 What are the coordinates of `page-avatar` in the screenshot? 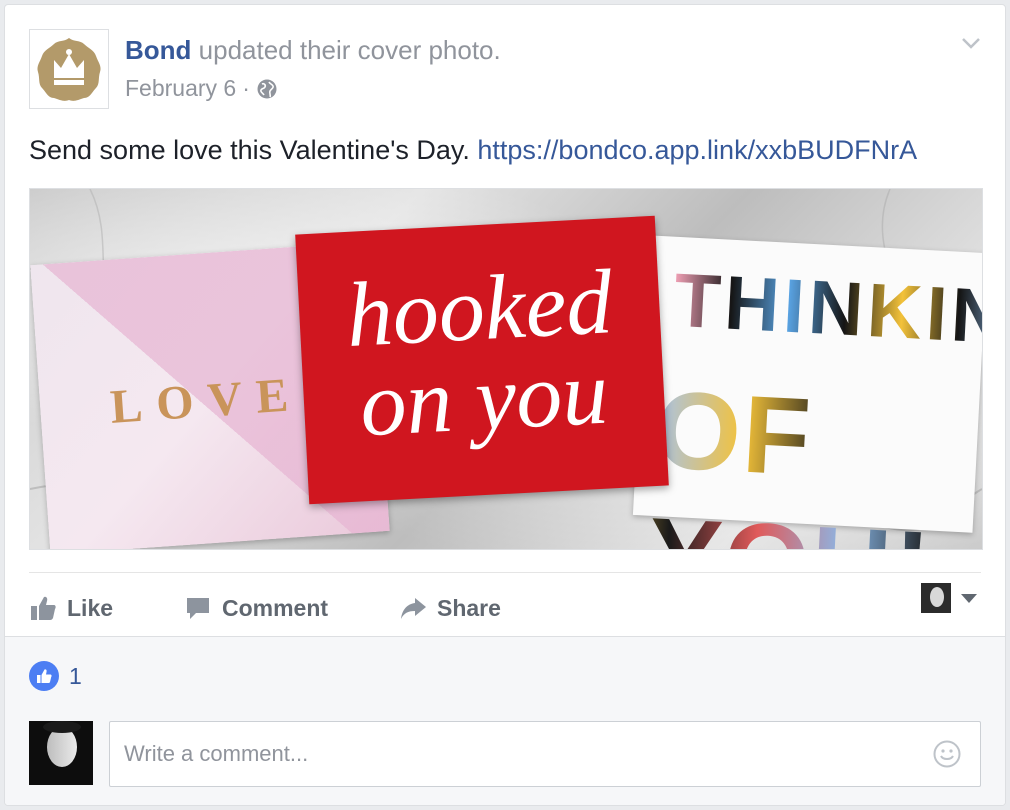 It's located at (69, 69).